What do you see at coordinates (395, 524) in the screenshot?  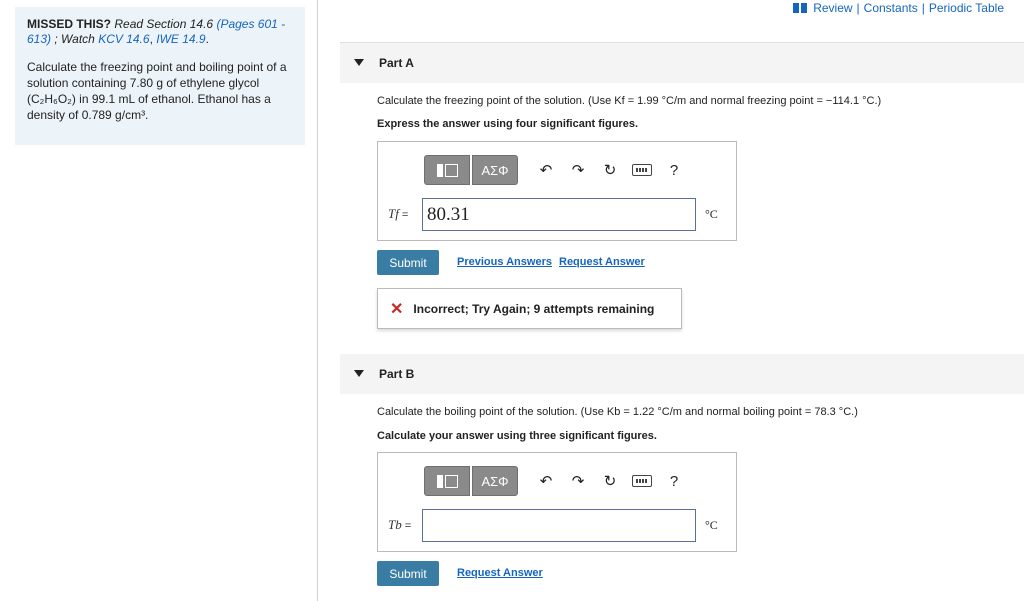 I see `tb-symbol: Tb` at bounding box center [395, 524].